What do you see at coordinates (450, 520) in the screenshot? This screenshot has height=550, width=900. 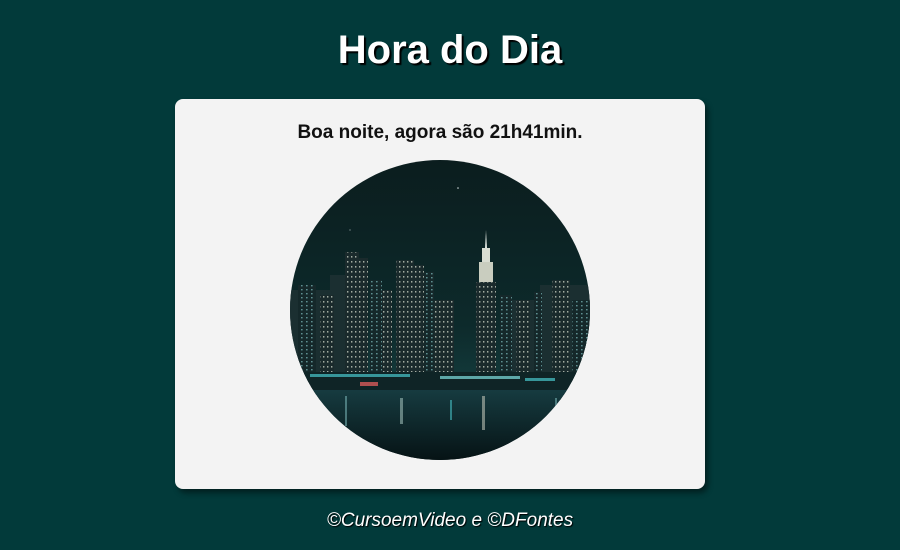 I see `footer-credits: ©CursoemVideo e ©DFontes` at bounding box center [450, 520].